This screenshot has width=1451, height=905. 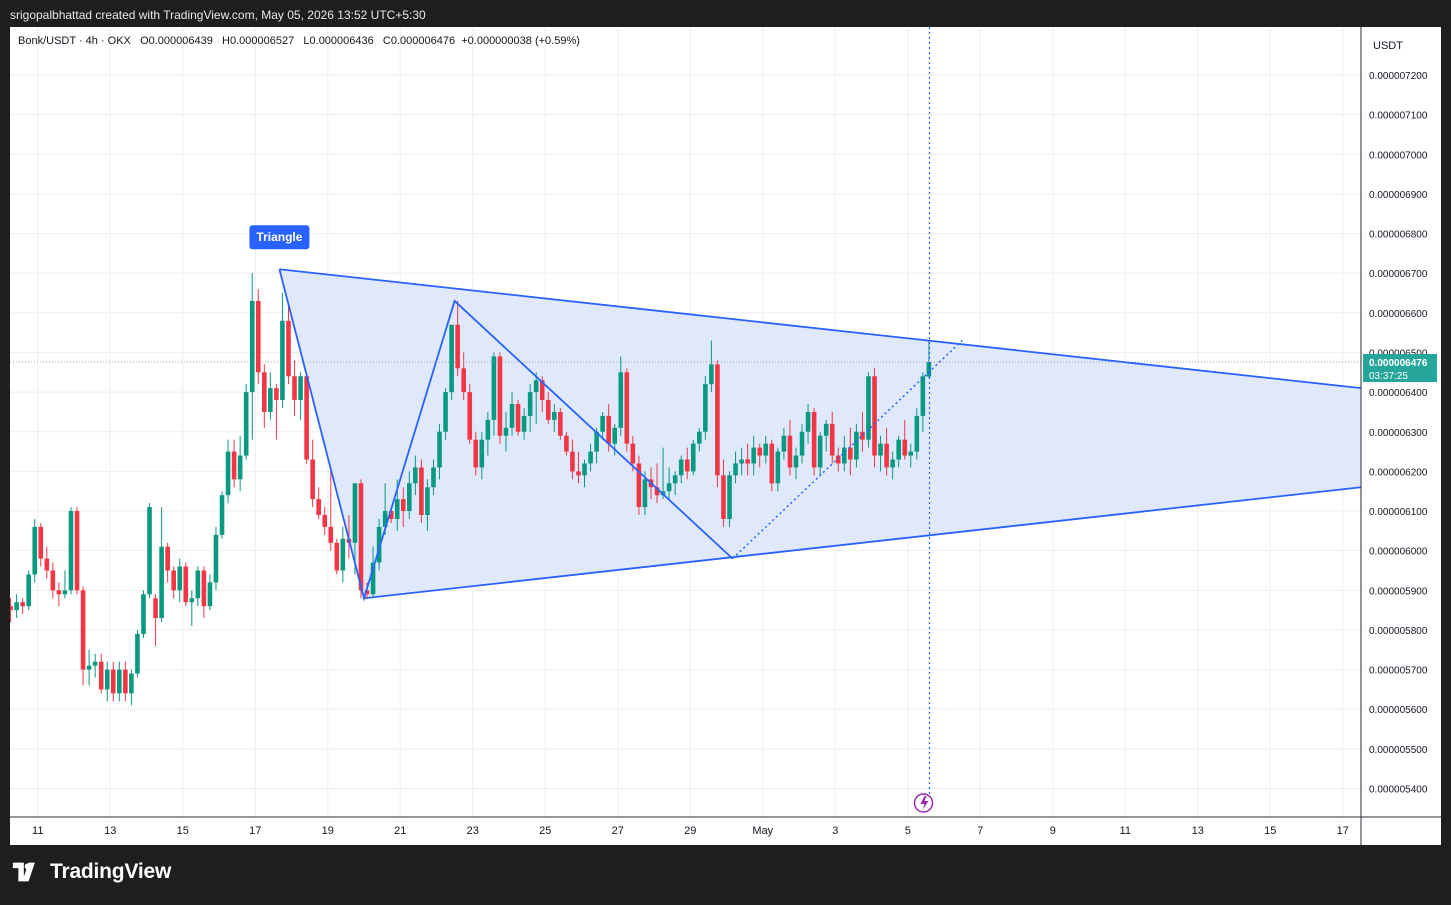 I want to click on price-tick-label: 0.000005400, so click(x=1398, y=790).